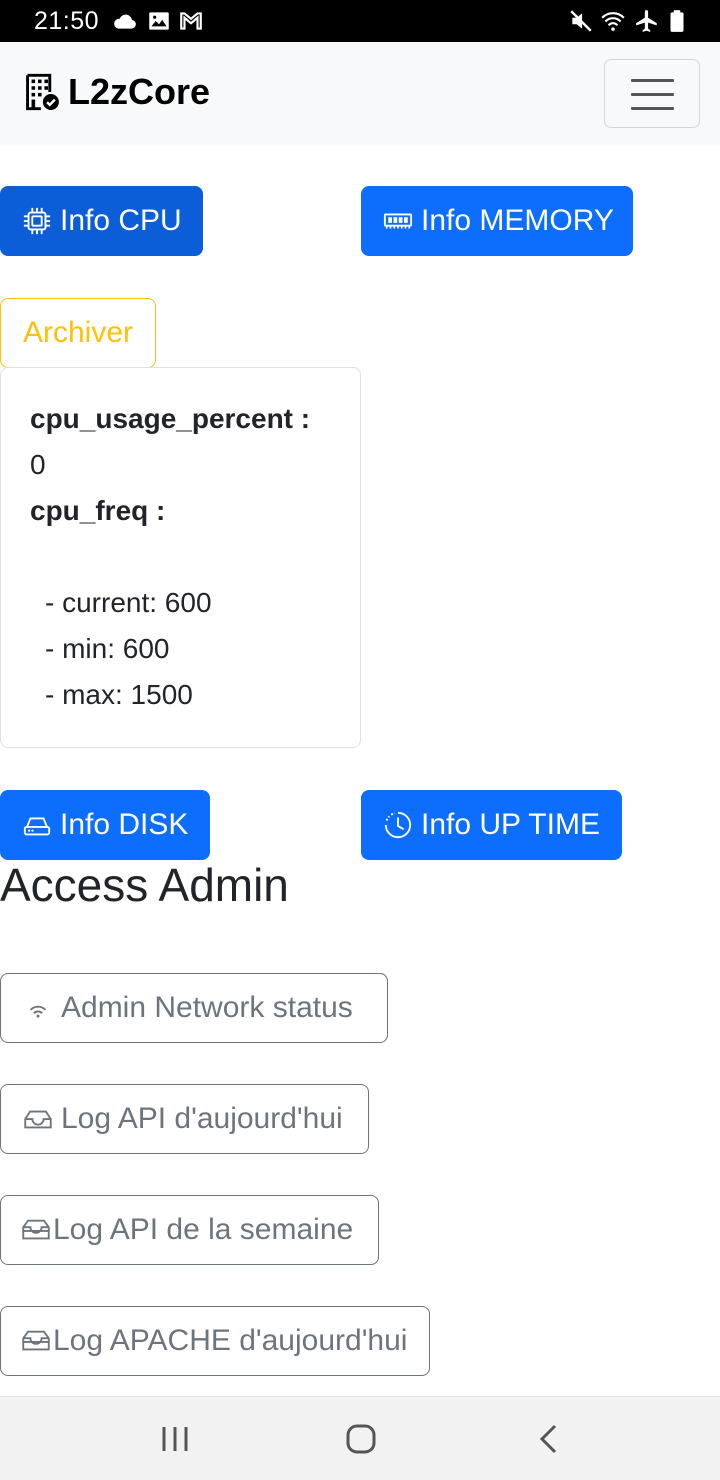 This screenshot has height=1480, width=720. I want to click on archiver-button: Archiver, so click(78, 333).